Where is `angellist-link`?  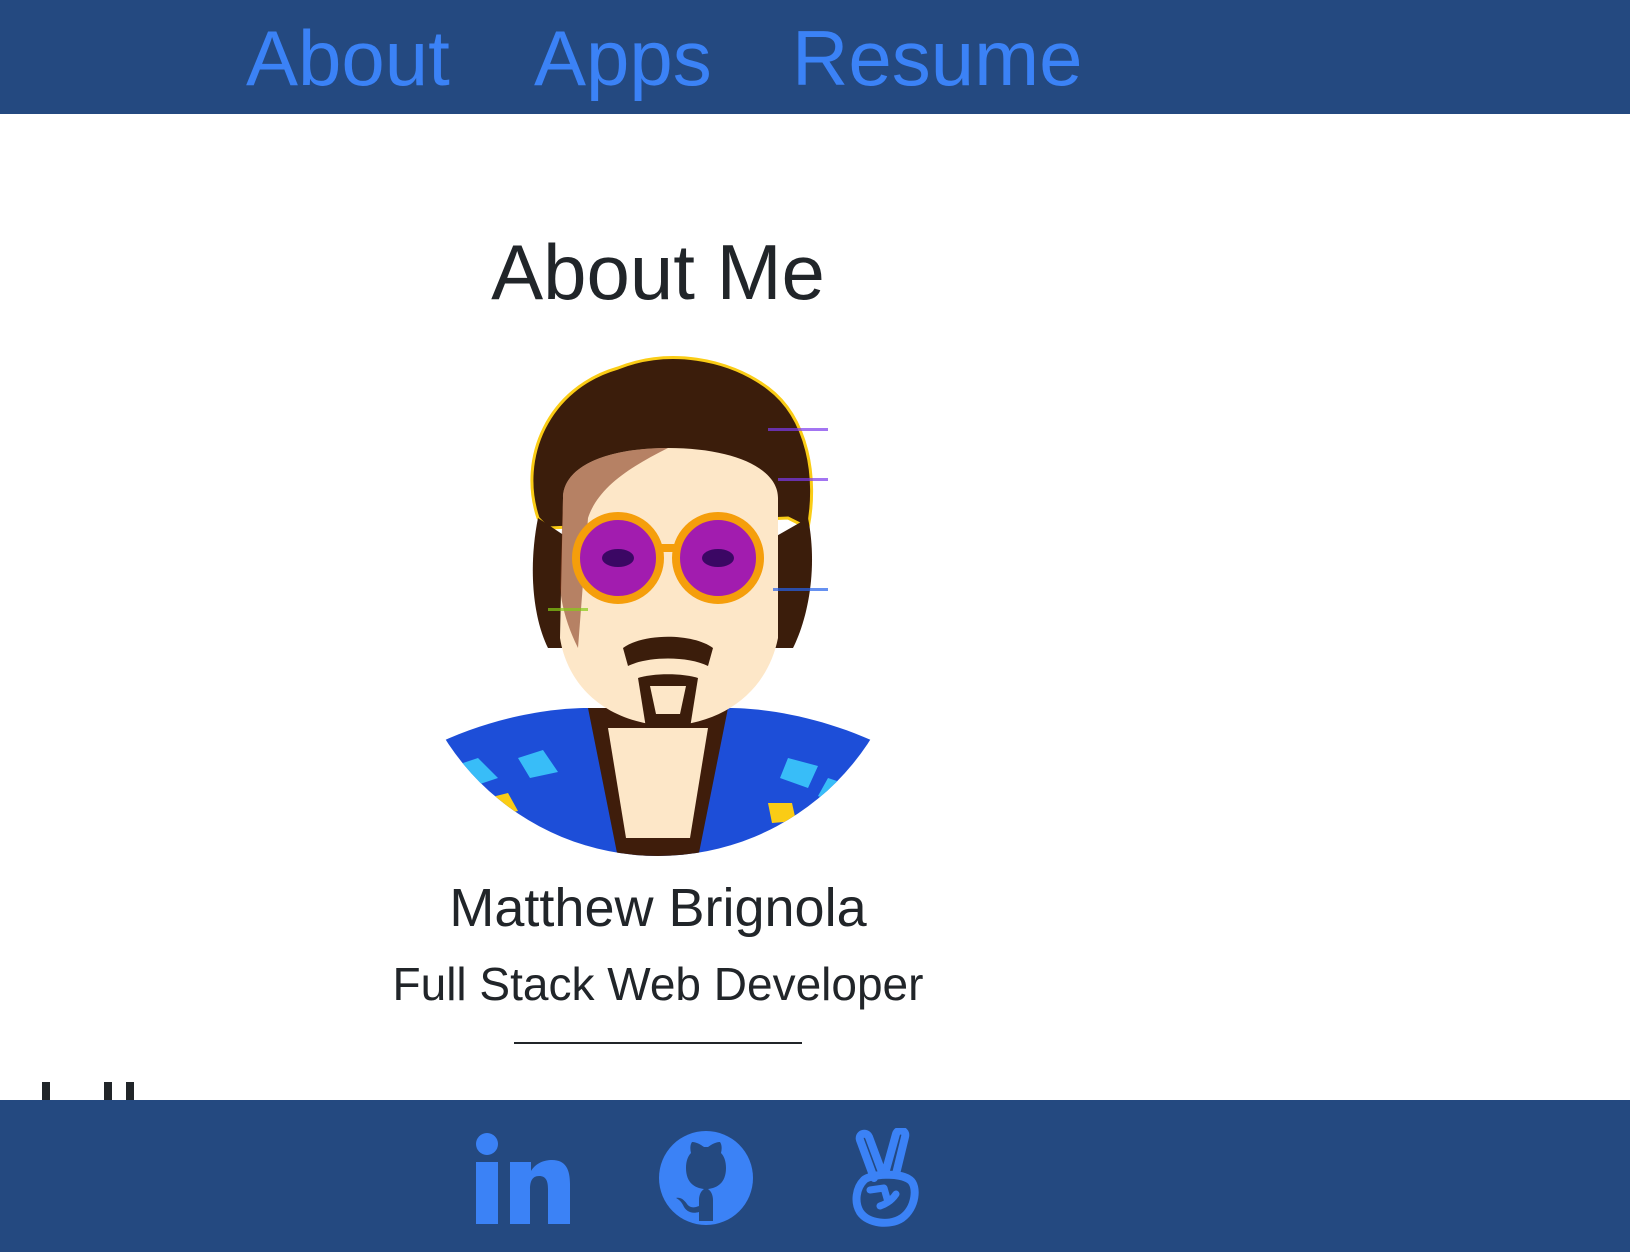 angellist-link is located at coordinates (890, 1178).